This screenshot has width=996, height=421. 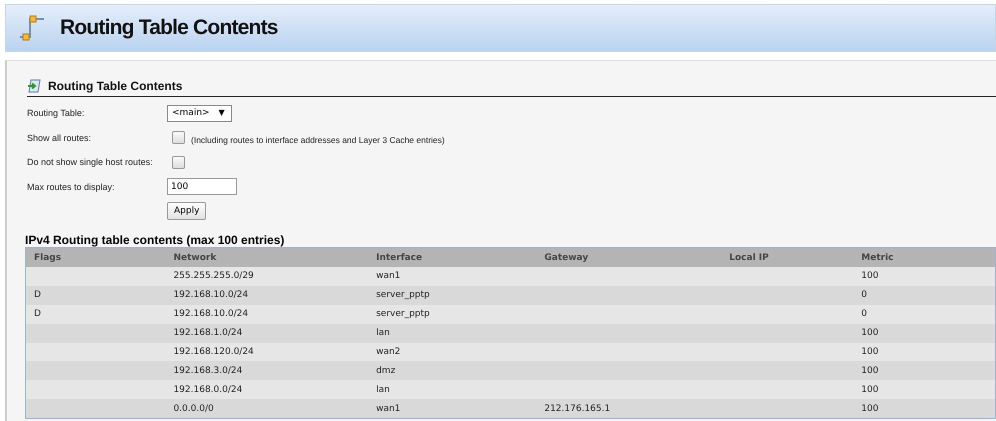 I want to click on field-label: Do not show single host routes:, so click(x=90, y=162).